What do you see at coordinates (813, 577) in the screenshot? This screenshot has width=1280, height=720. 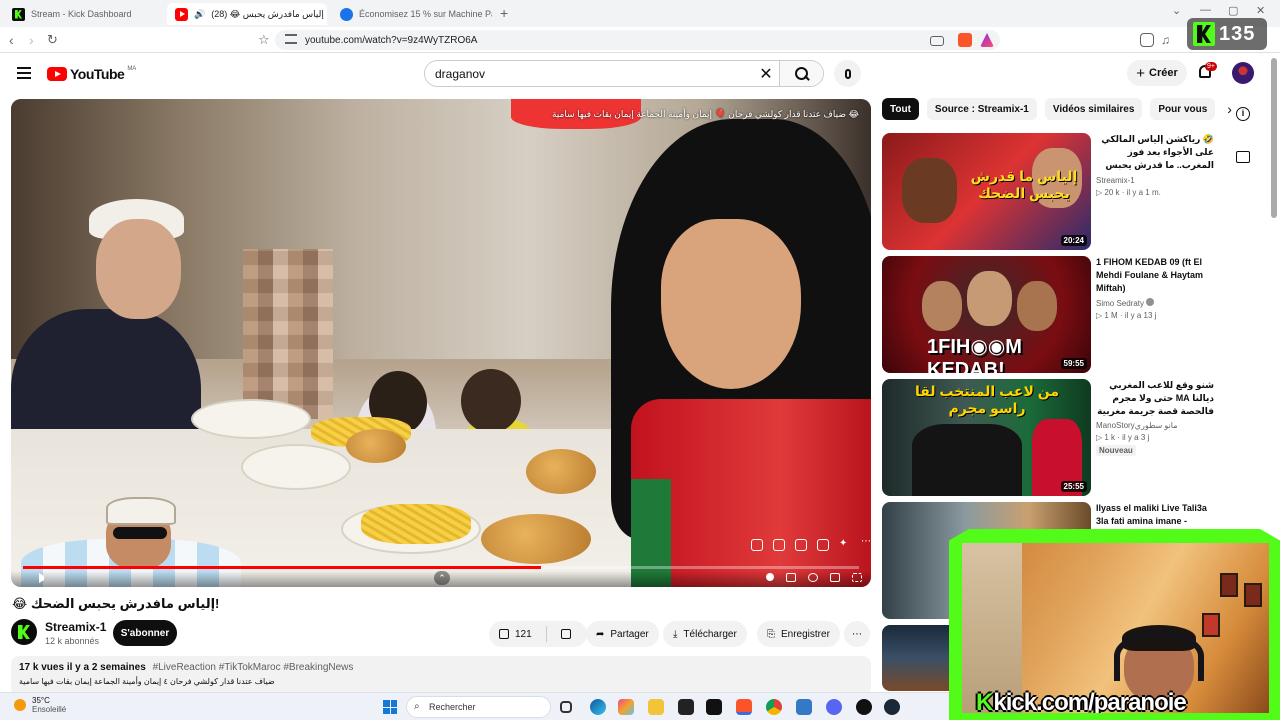 I see `settings-icon` at bounding box center [813, 577].